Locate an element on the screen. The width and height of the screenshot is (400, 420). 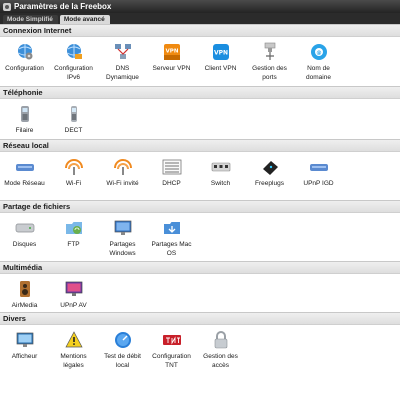
item-serveur-vpn: VPN Serveur VPN is located at coordinates (171, 61).